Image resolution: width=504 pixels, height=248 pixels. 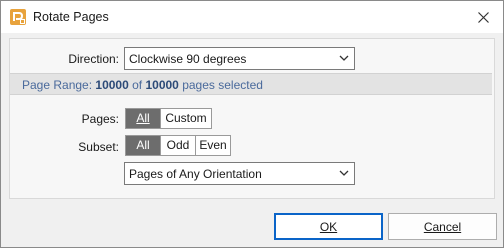 I want to click on pages-label: Pages:, so click(x=80, y=119).